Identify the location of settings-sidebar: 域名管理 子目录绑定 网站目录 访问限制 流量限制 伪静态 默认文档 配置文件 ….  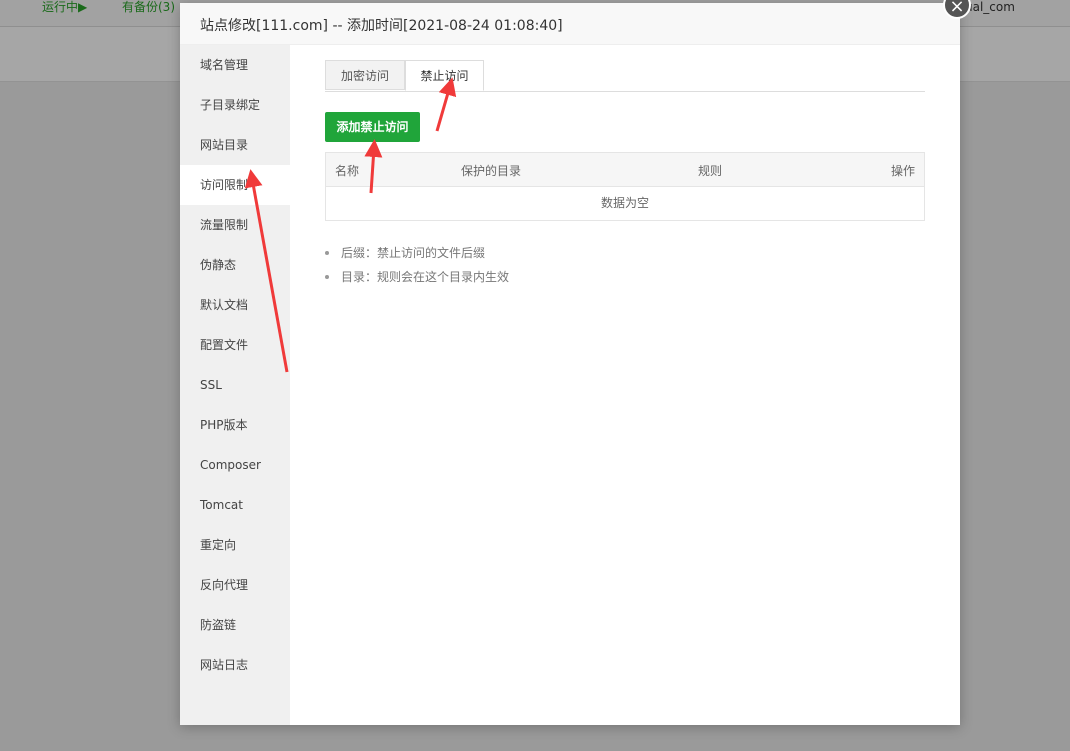
(235, 385).